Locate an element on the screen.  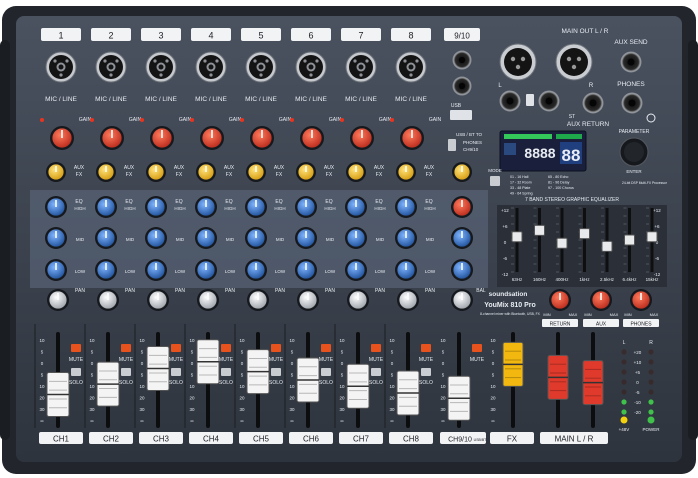
balance-knob is located at coordinates (462, 300).